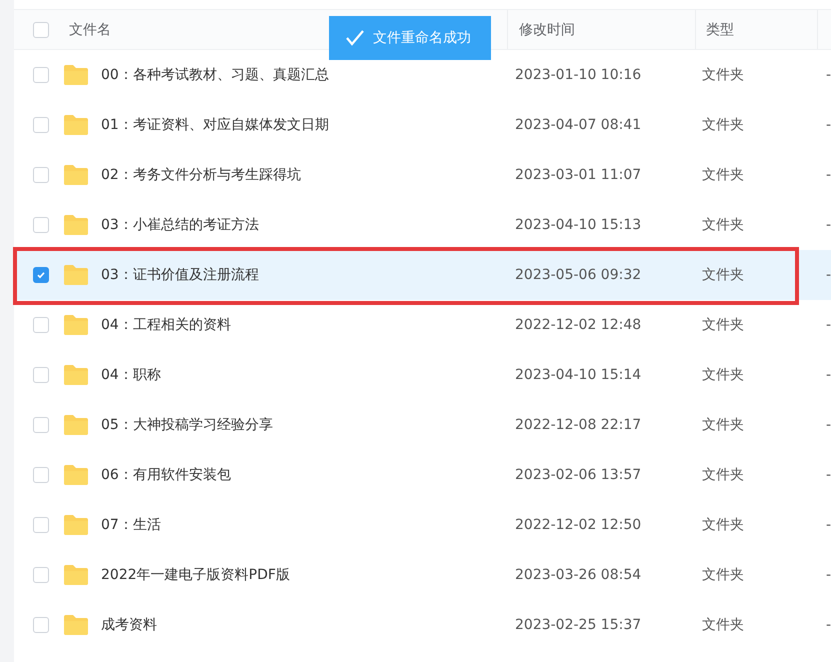  Describe the element at coordinates (422, 425) in the screenshot. I see `file-row: 05：大神投稿学习经验分享 2022-12-08 22:17 文件夹 -` at that location.